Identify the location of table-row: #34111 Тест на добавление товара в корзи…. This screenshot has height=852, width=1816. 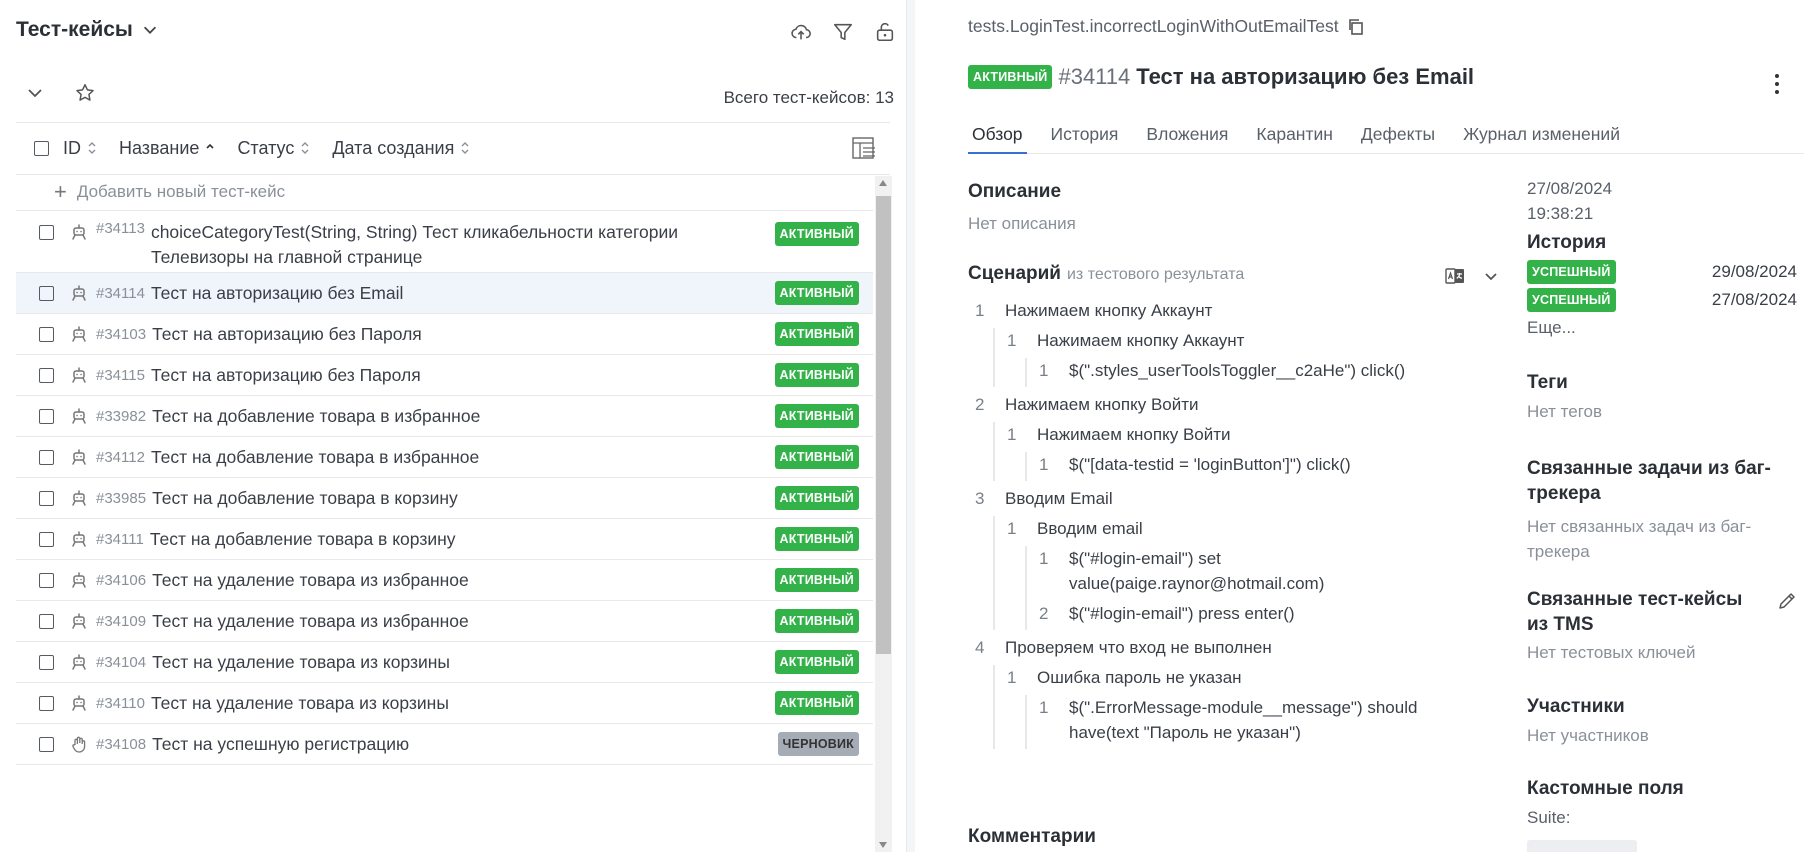
(444, 539).